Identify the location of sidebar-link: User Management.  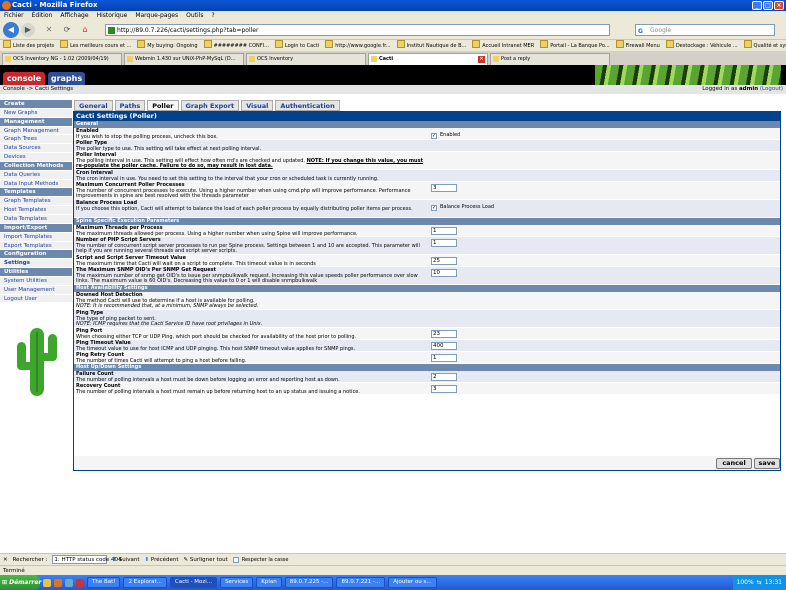
(29, 290).